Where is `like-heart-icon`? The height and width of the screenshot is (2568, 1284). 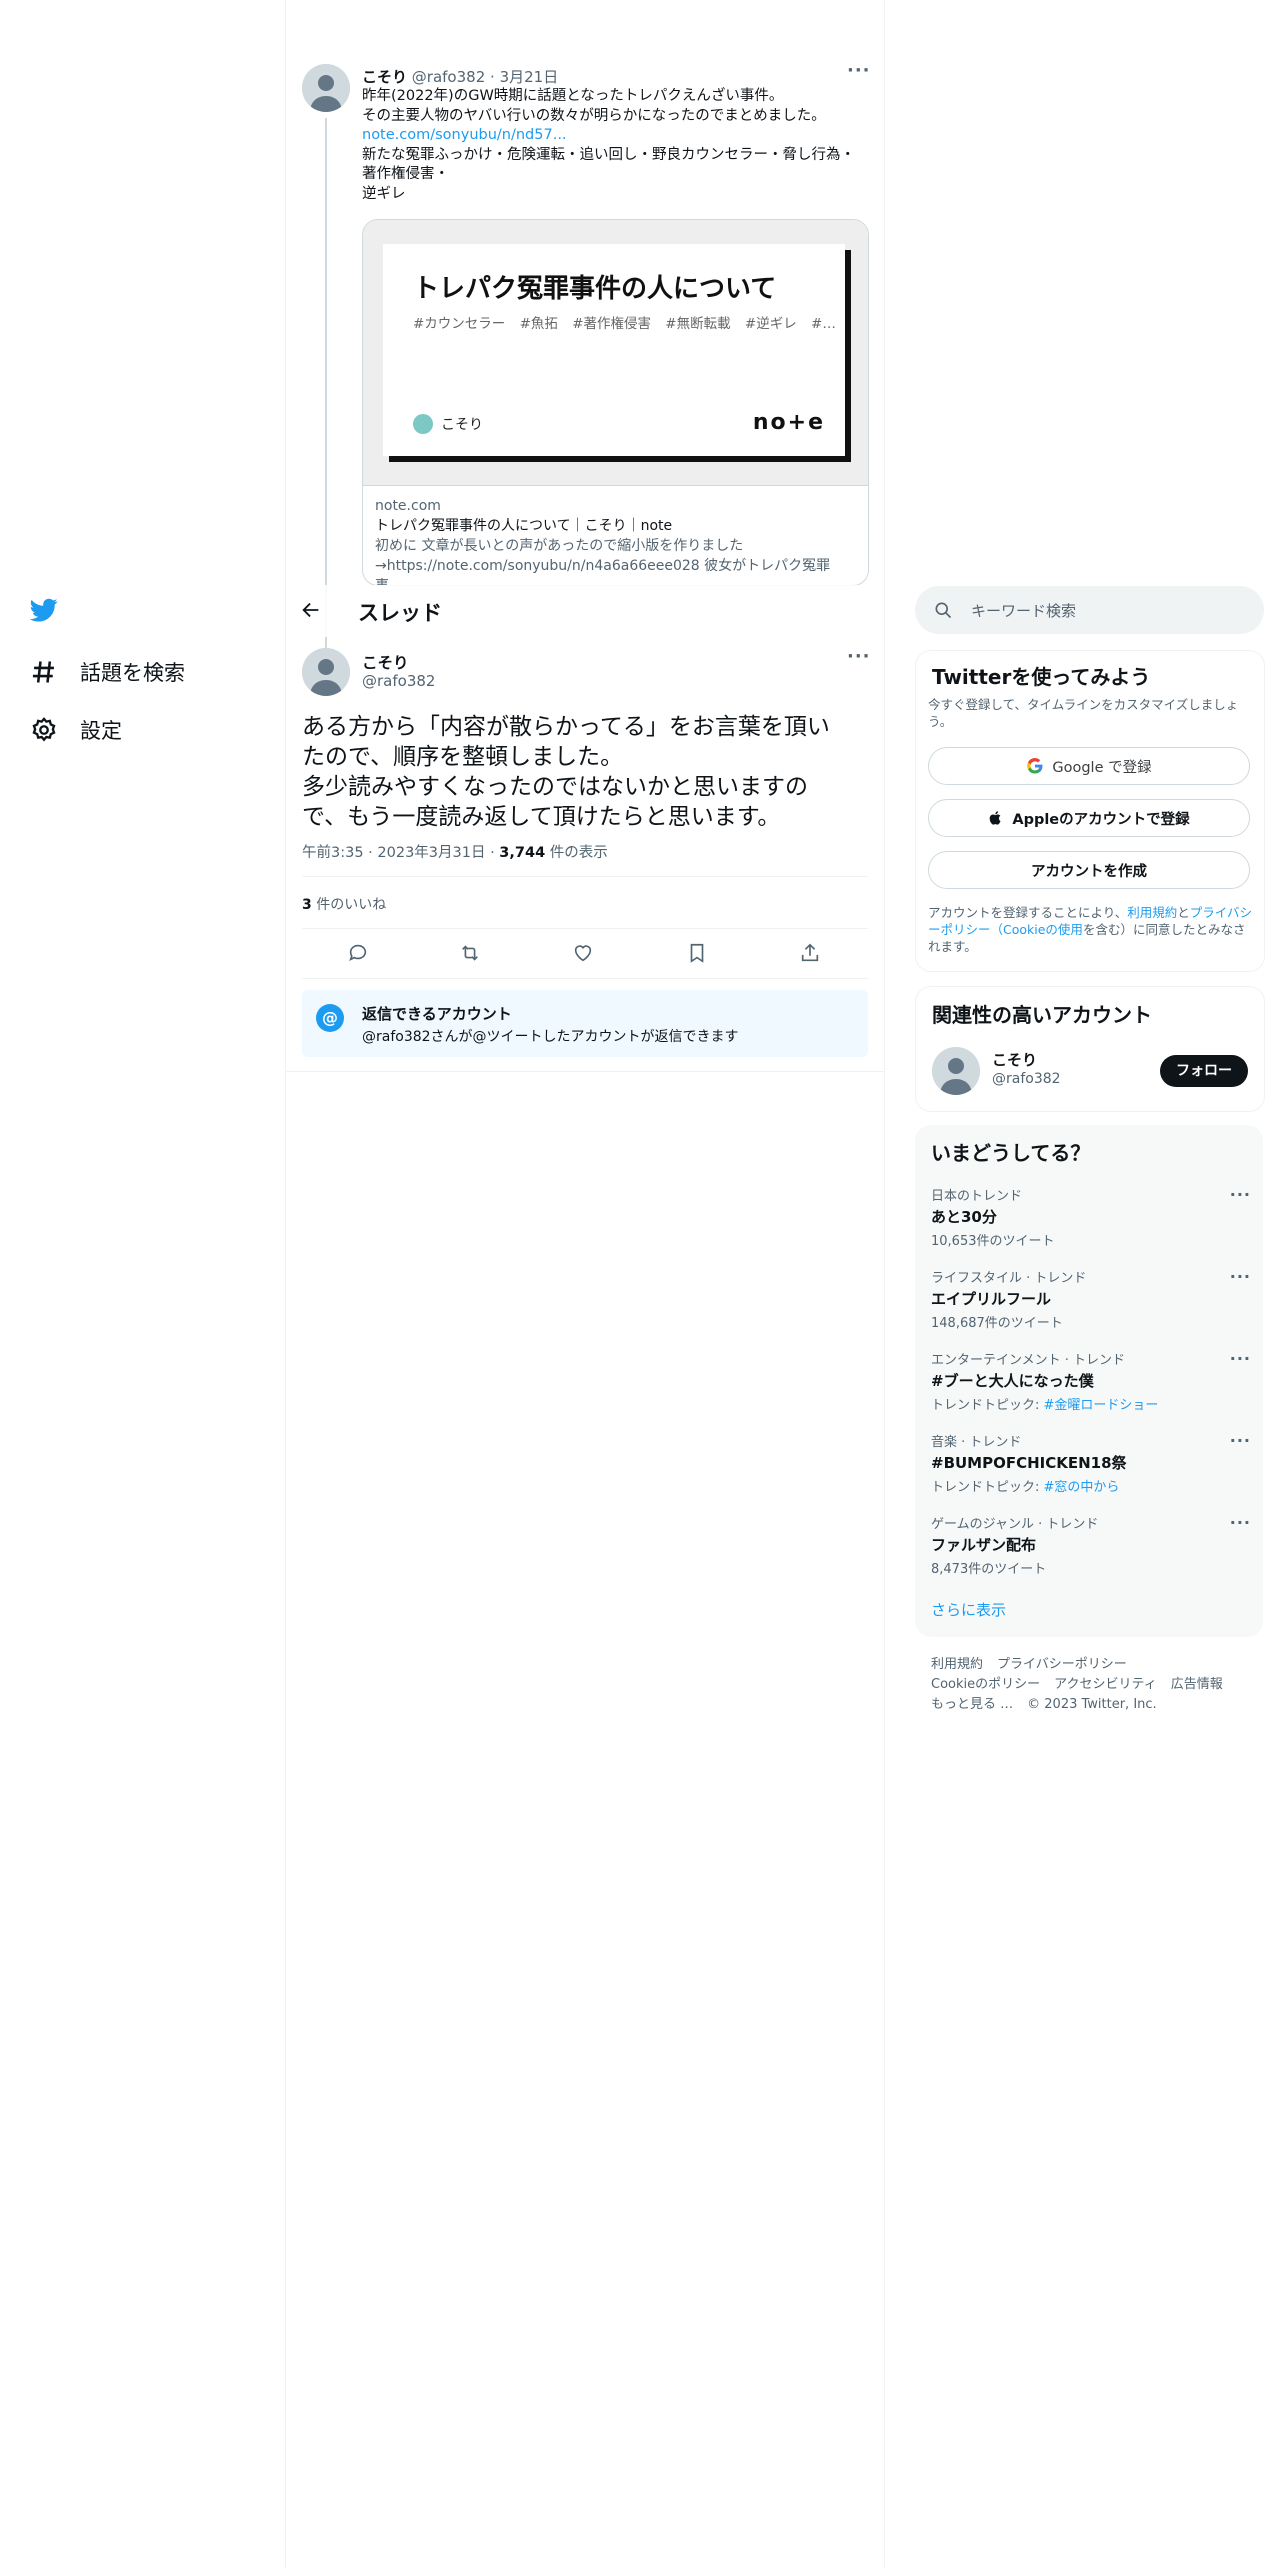 like-heart-icon is located at coordinates (584, 954).